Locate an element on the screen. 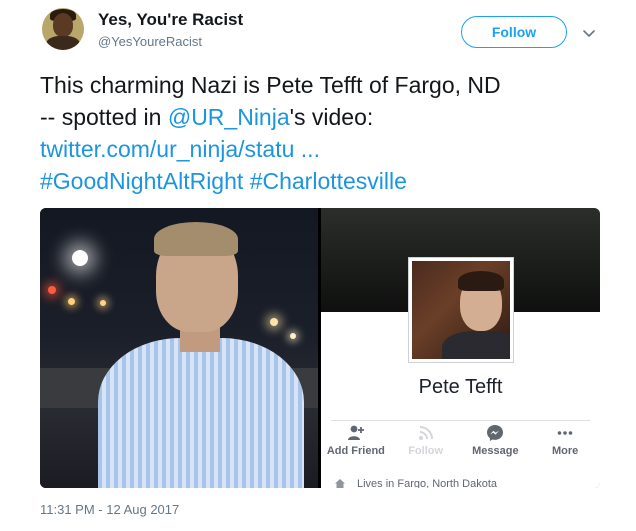  fb-profile-shirt is located at coordinates (476, 345).